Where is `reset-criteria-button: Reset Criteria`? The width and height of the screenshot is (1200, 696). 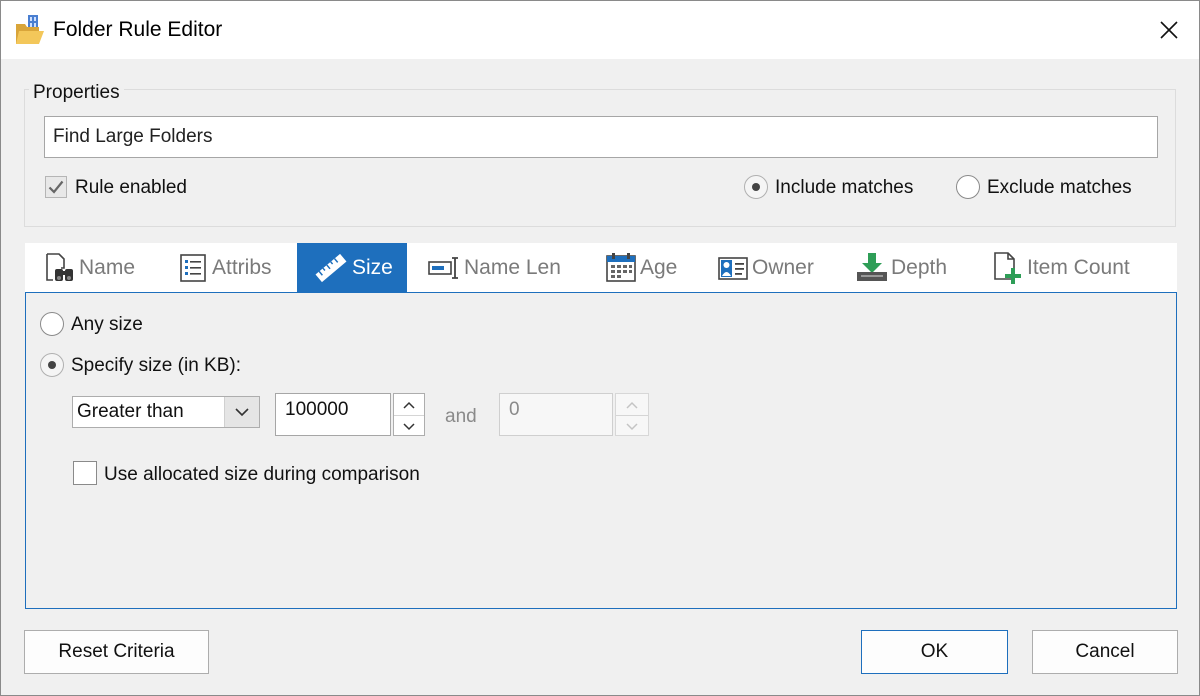 reset-criteria-button: Reset Criteria is located at coordinates (116, 652).